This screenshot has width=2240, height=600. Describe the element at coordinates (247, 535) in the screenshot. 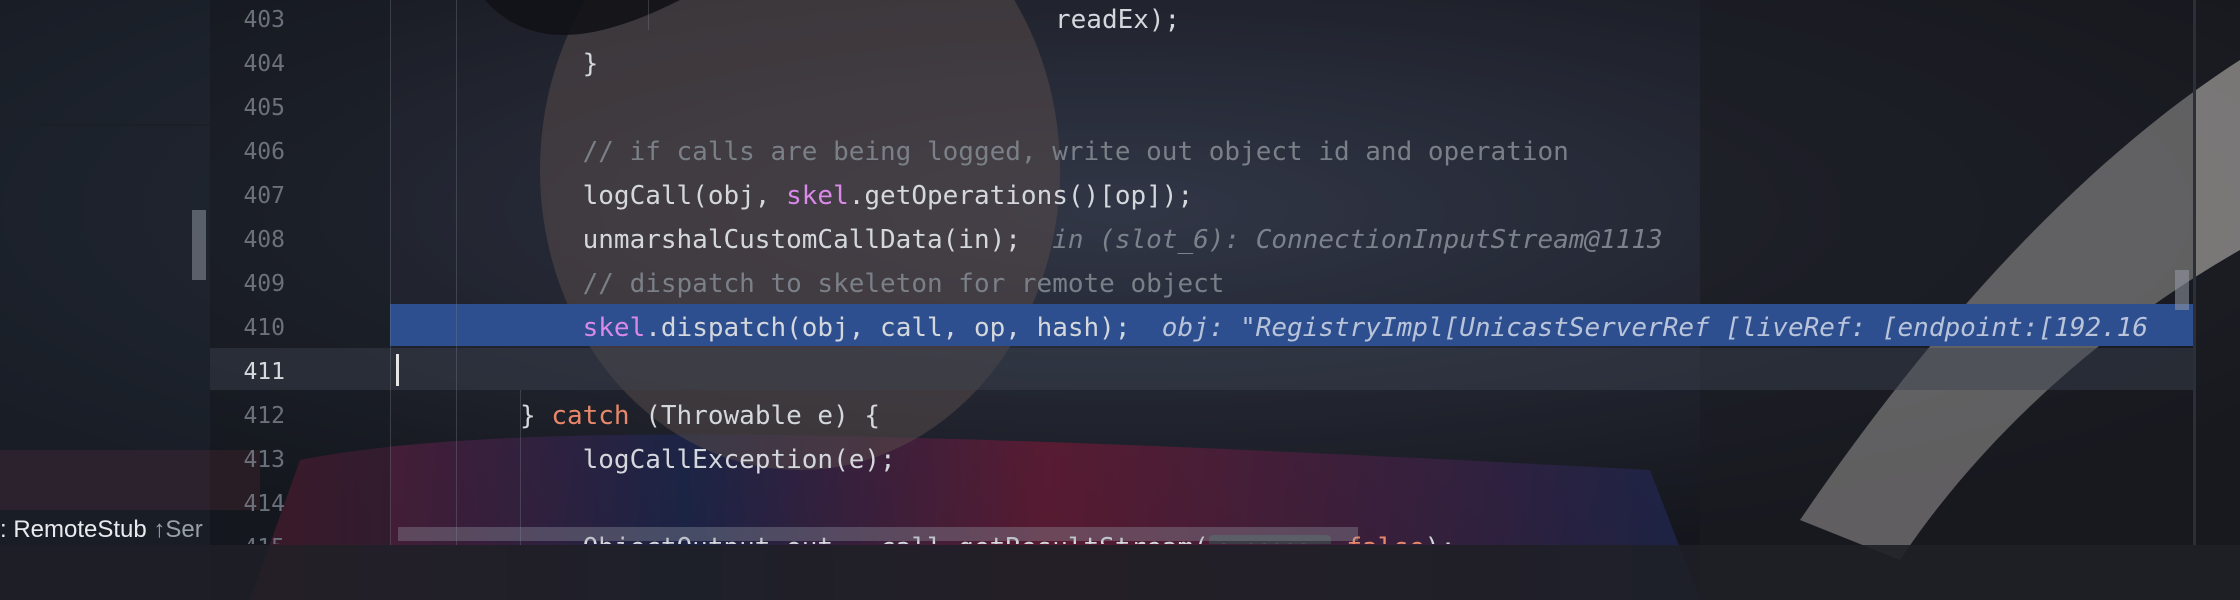

I see `line-number: 415` at that location.